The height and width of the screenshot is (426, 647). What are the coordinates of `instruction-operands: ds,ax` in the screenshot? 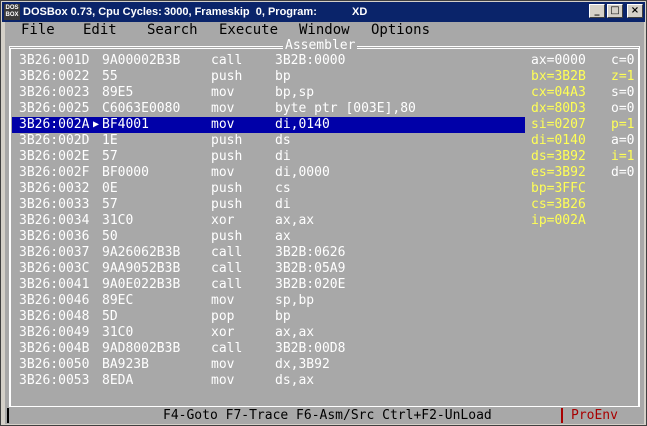 It's located at (295, 380).